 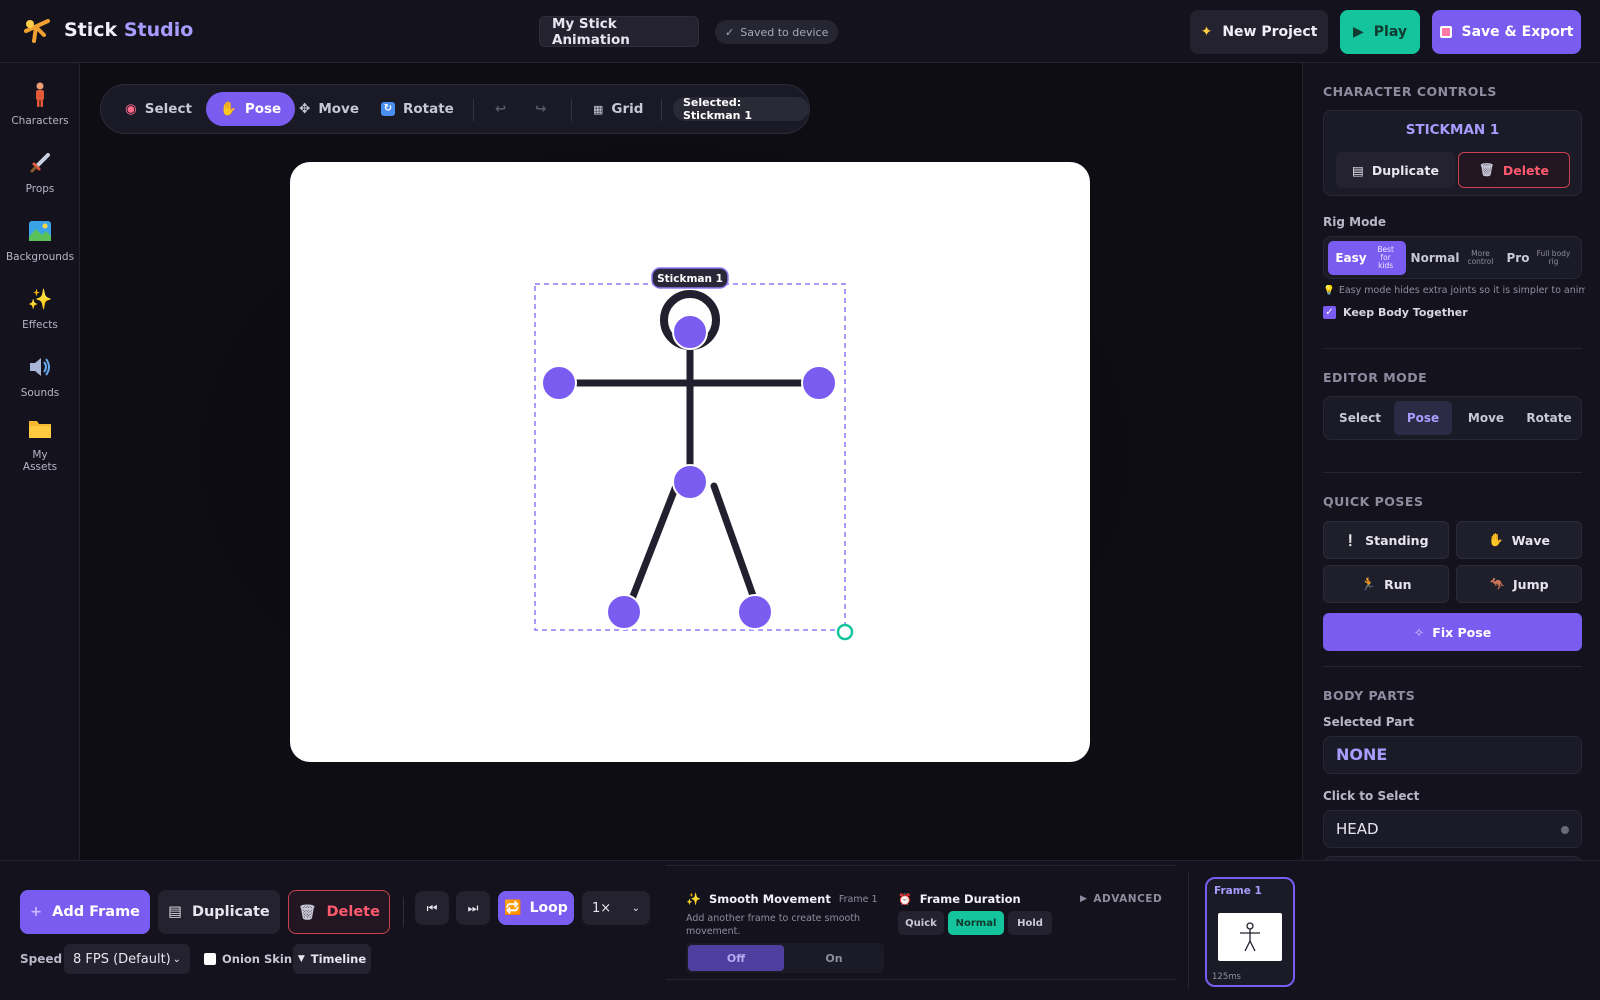 What do you see at coordinates (1250, 937) in the screenshot?
I see `stickman-thumbnail-icon` at bounding box center [1250, 937].